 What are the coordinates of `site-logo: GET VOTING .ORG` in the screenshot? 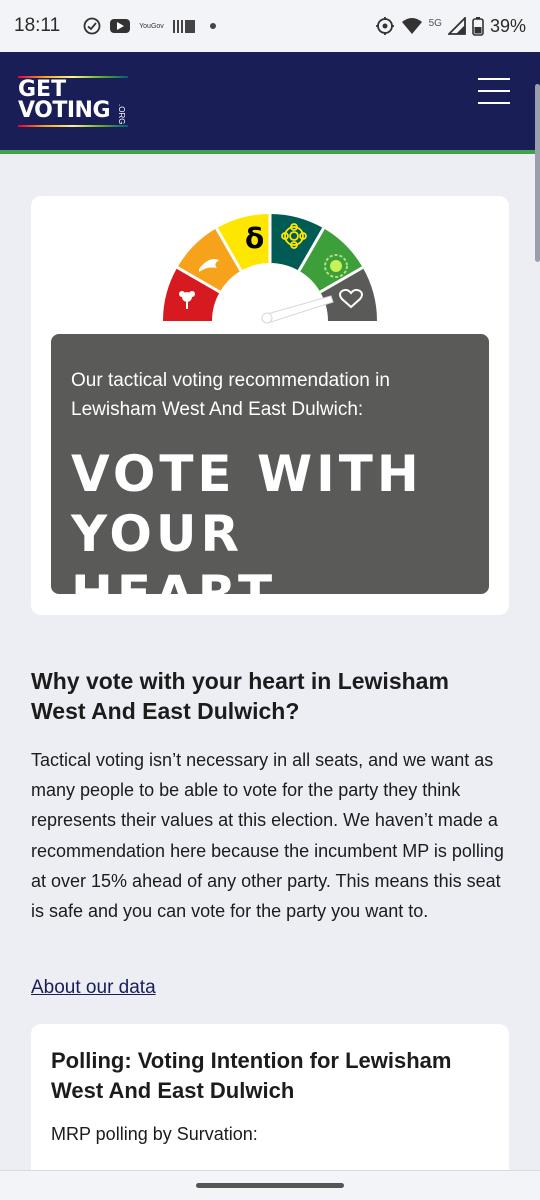 It's located at (74, 102).